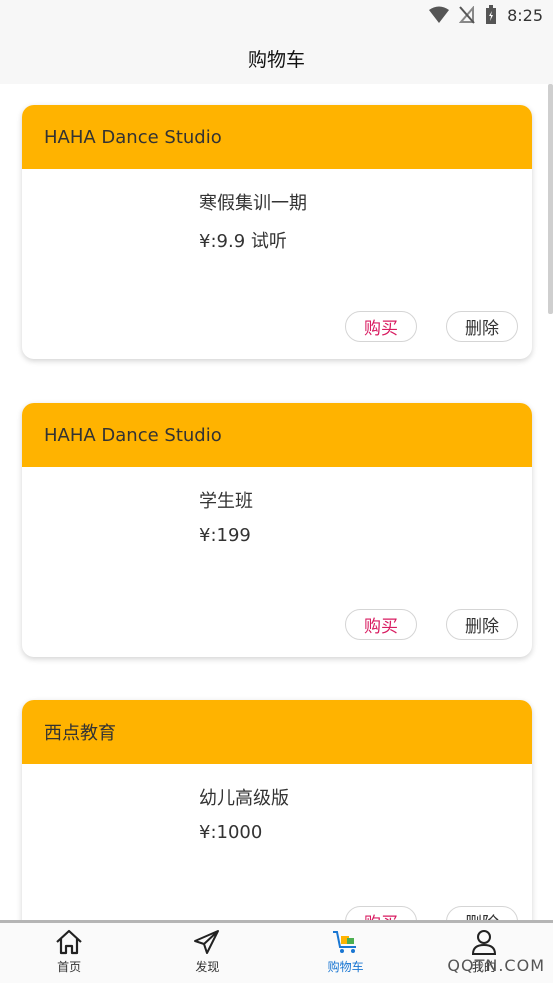  What do you see at coordinates (207, 942) in the screenshot?
I see `paper-plane-icon` at bounding box center [207, 942].